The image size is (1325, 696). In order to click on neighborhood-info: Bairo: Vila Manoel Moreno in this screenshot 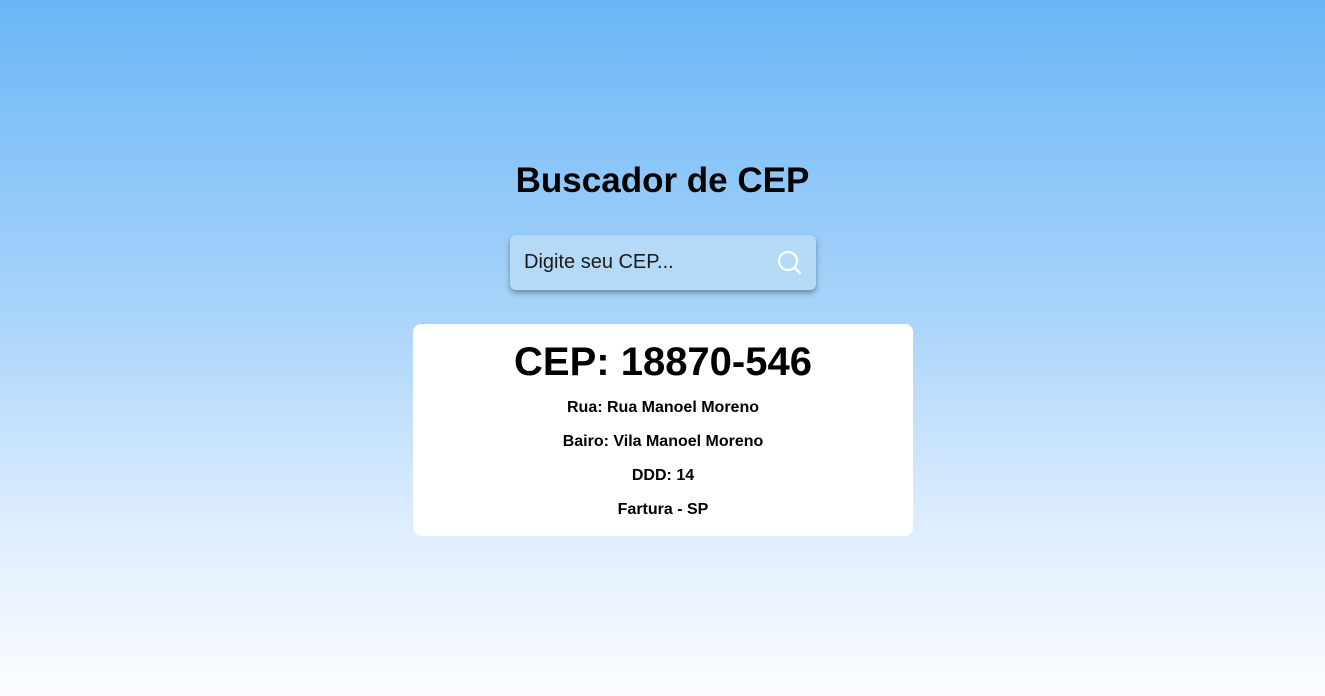, I will do `click(663, 441)`.